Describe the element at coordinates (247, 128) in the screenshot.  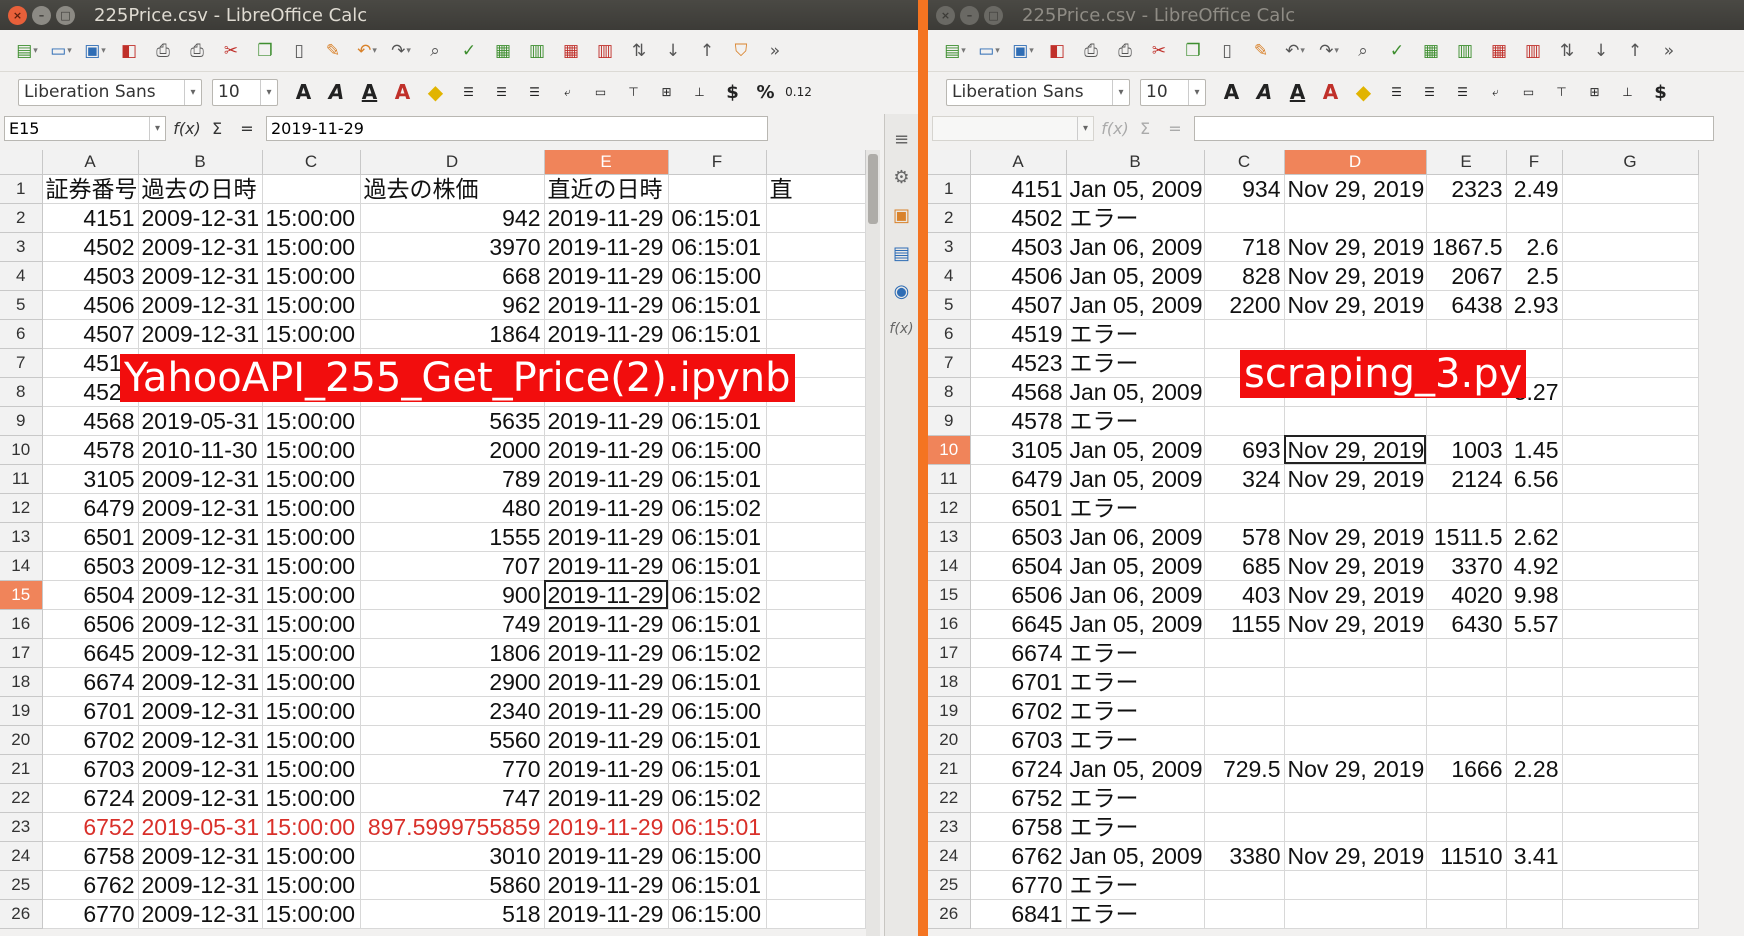
I see `equals-icon: =` at that location.